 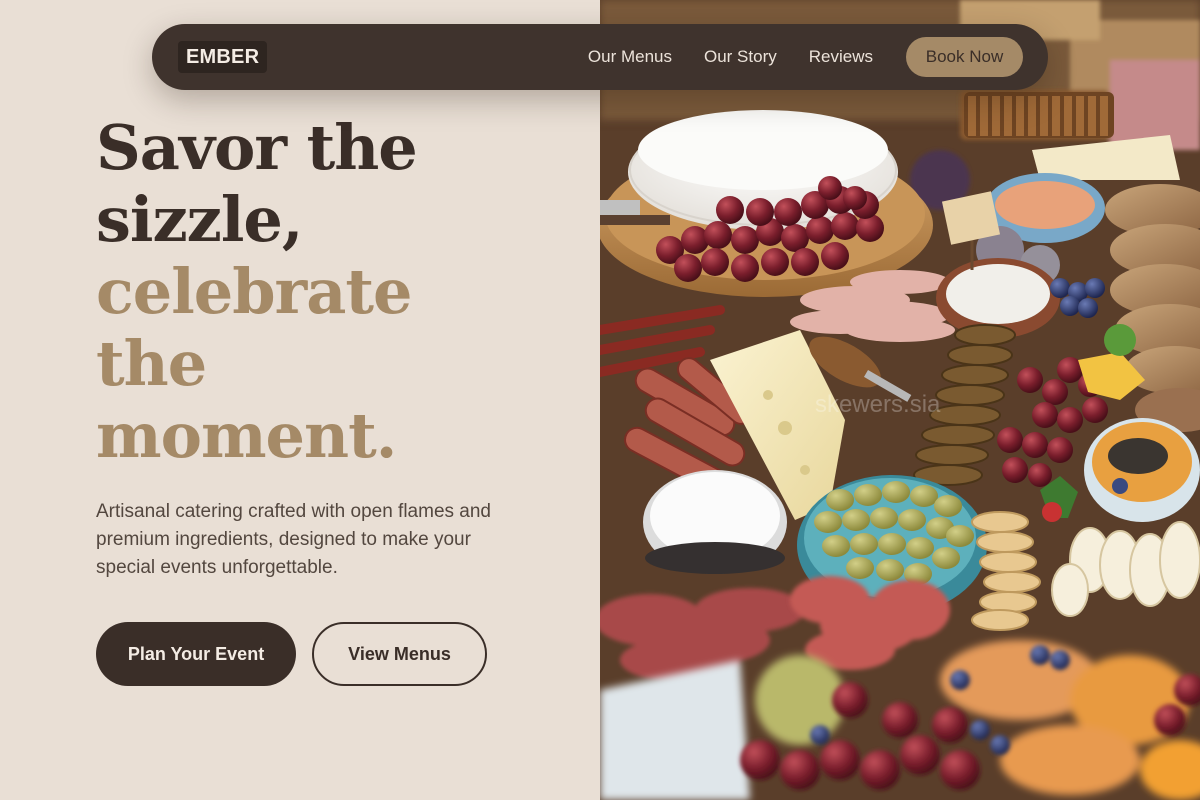 What do you see at coordinates (841, 57) in the screenshot?
I see `nav-link-reviews: Reviews` at bounding box center [841, 57].